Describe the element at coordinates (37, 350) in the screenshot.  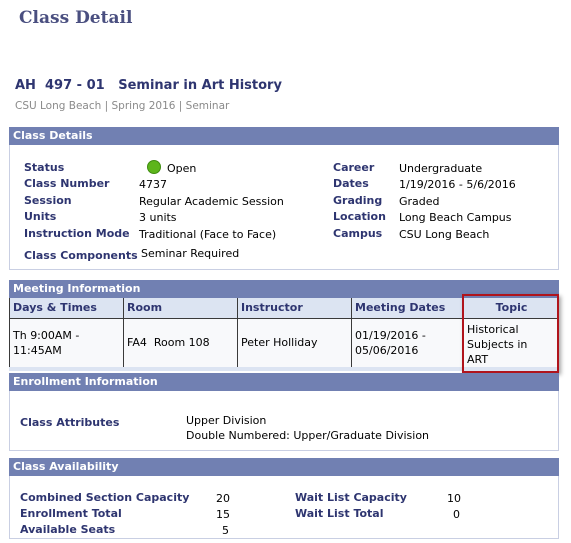
I see `days-times-line: 11:45AM` at that location.